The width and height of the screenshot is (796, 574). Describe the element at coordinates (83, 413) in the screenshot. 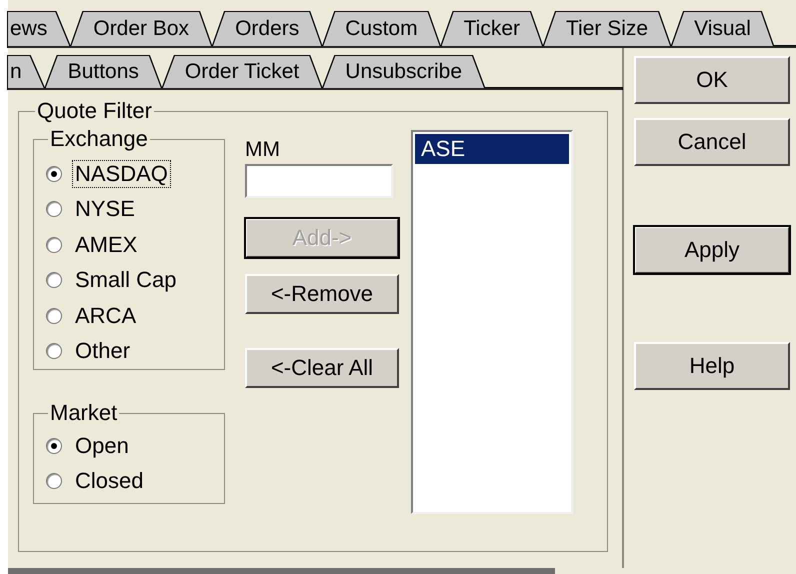

I see `group-title: Market` at that location.